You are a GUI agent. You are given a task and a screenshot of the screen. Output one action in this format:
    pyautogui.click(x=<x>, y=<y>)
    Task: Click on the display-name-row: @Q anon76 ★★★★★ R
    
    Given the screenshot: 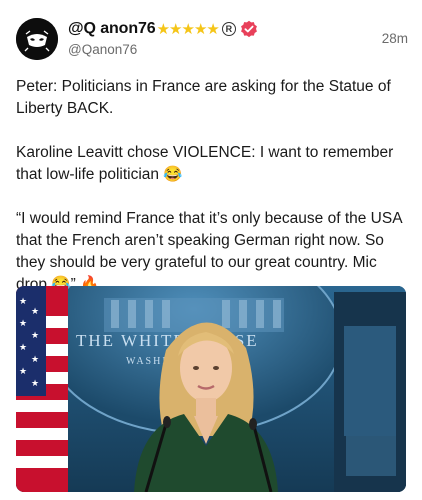 What is the action you would take?
    pyautogui.click(x=163, y=29)
    